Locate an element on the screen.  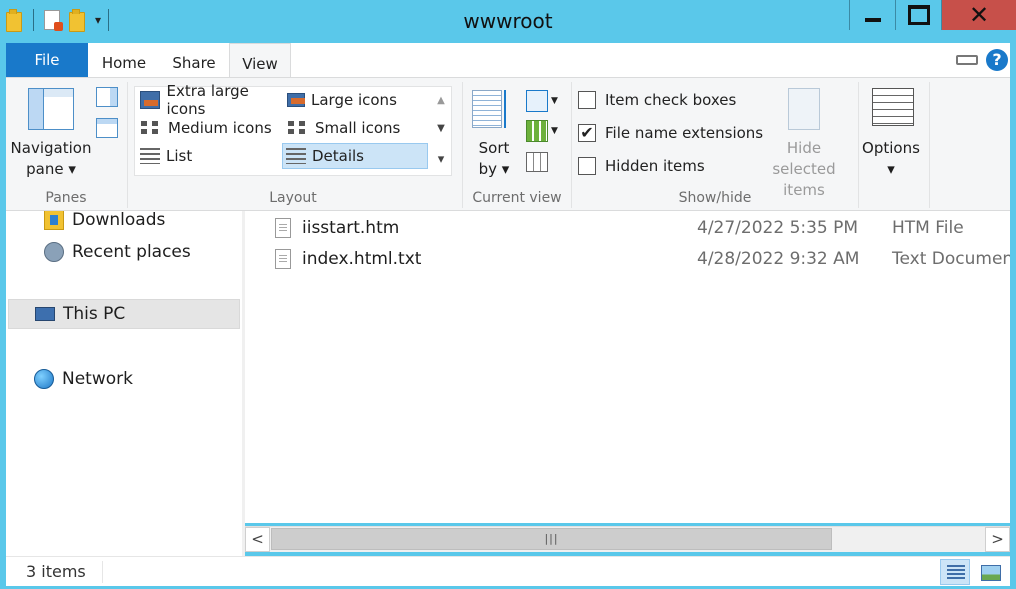
hide-selected-label: Hide selected is located at coordinates (804, 158).